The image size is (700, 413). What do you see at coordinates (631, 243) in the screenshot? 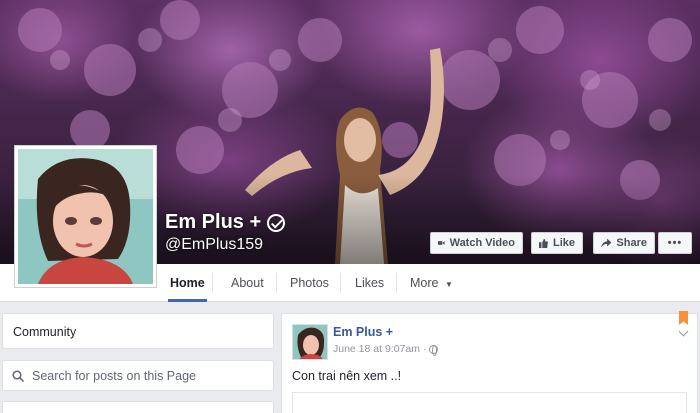
I see `share-label: Share` at bounding box center [631, 243].